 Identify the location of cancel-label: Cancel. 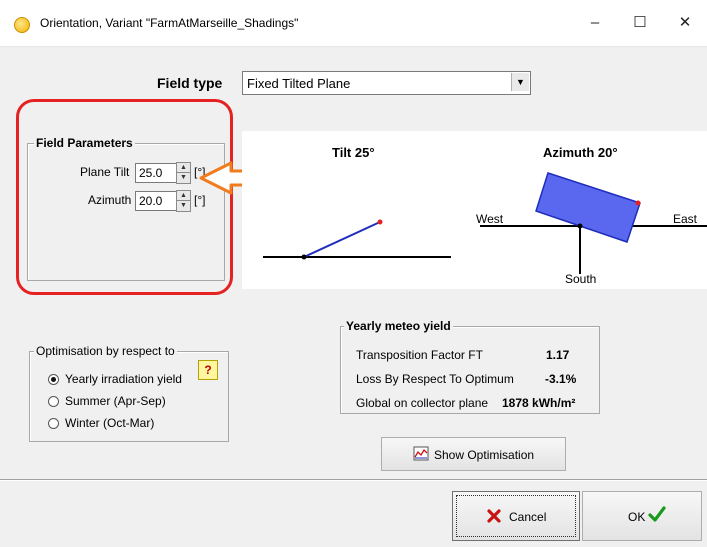
(528, 517).